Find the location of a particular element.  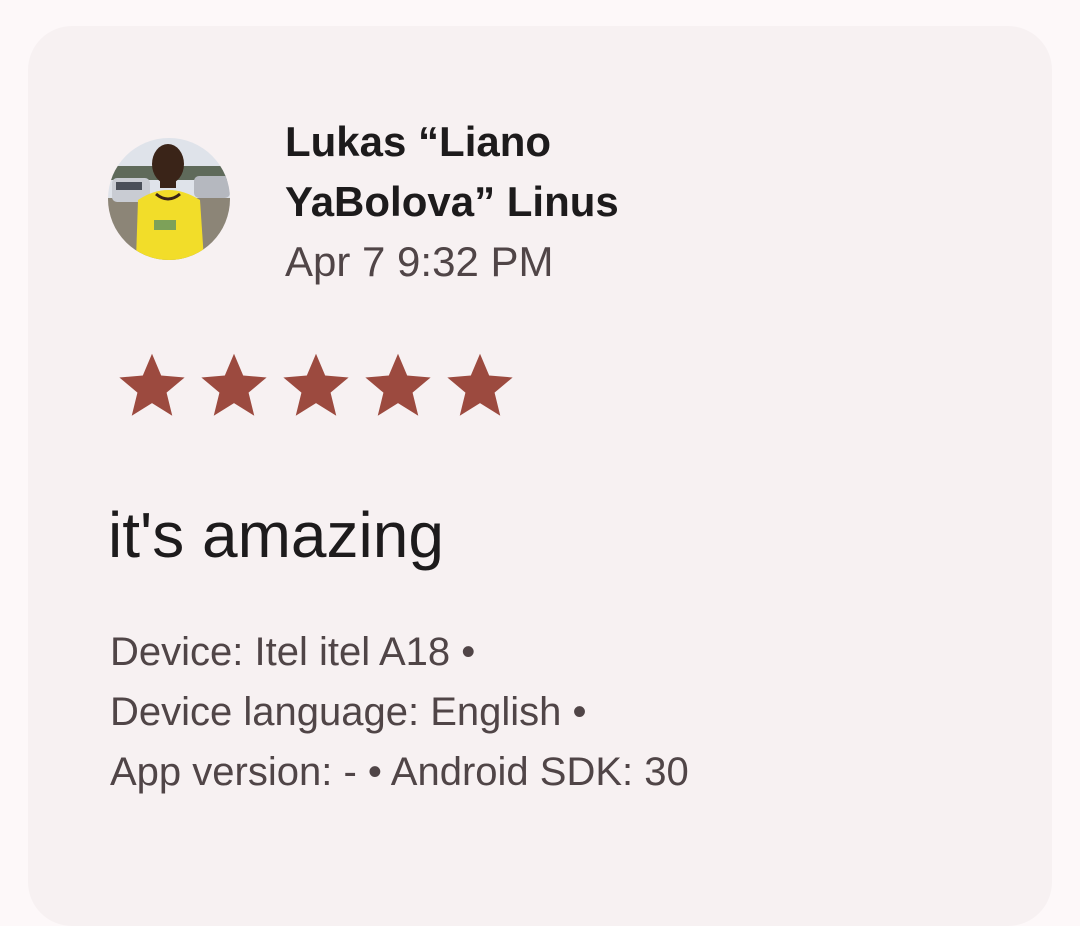

app-version-info: App version: - • Android SDK: 30 is located at coordinates (399, 772).